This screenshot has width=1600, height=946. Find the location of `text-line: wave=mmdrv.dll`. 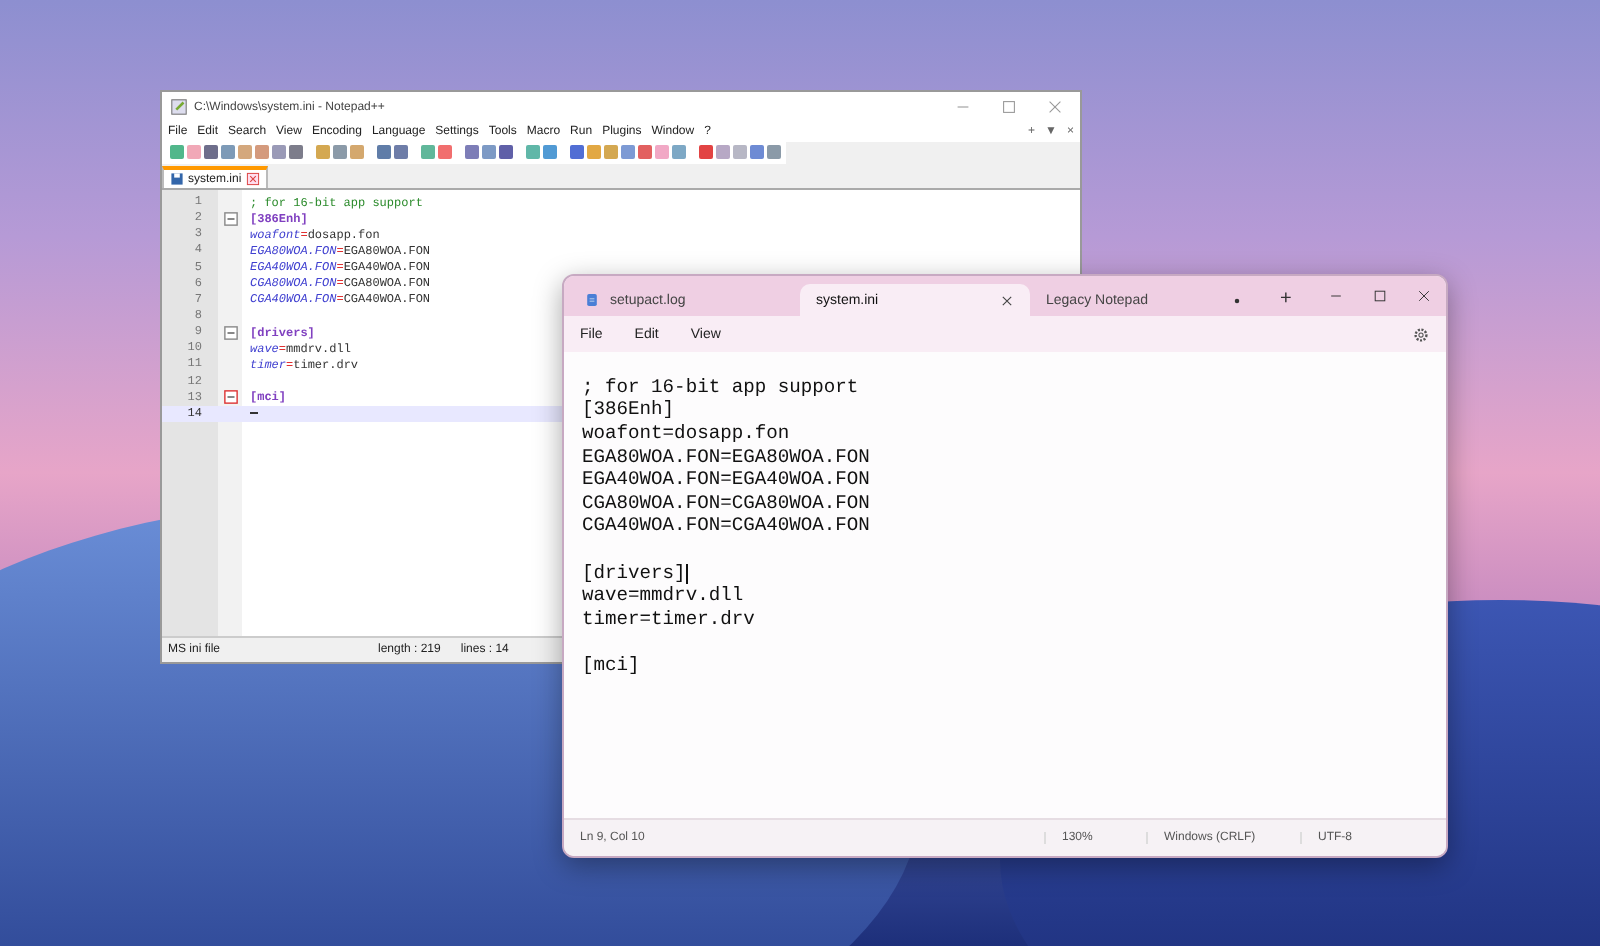

text-line: wave=mmdrv.dll is located at coordinates (664, 596).